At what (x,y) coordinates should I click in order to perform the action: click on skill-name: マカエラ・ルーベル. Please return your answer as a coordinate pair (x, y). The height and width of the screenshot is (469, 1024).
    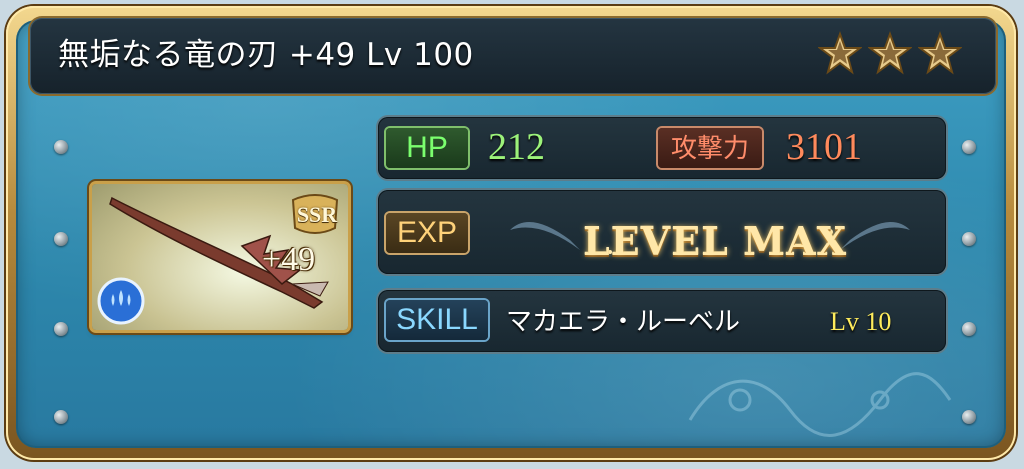
    Looking at the image, I should click on (623, 322).